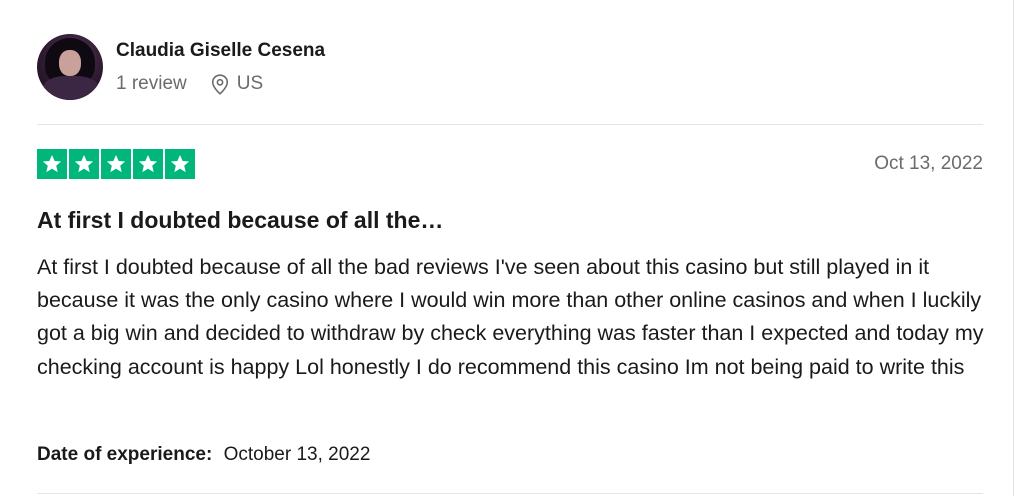  I want to click on review-count: 1 review, so click(151, 83).